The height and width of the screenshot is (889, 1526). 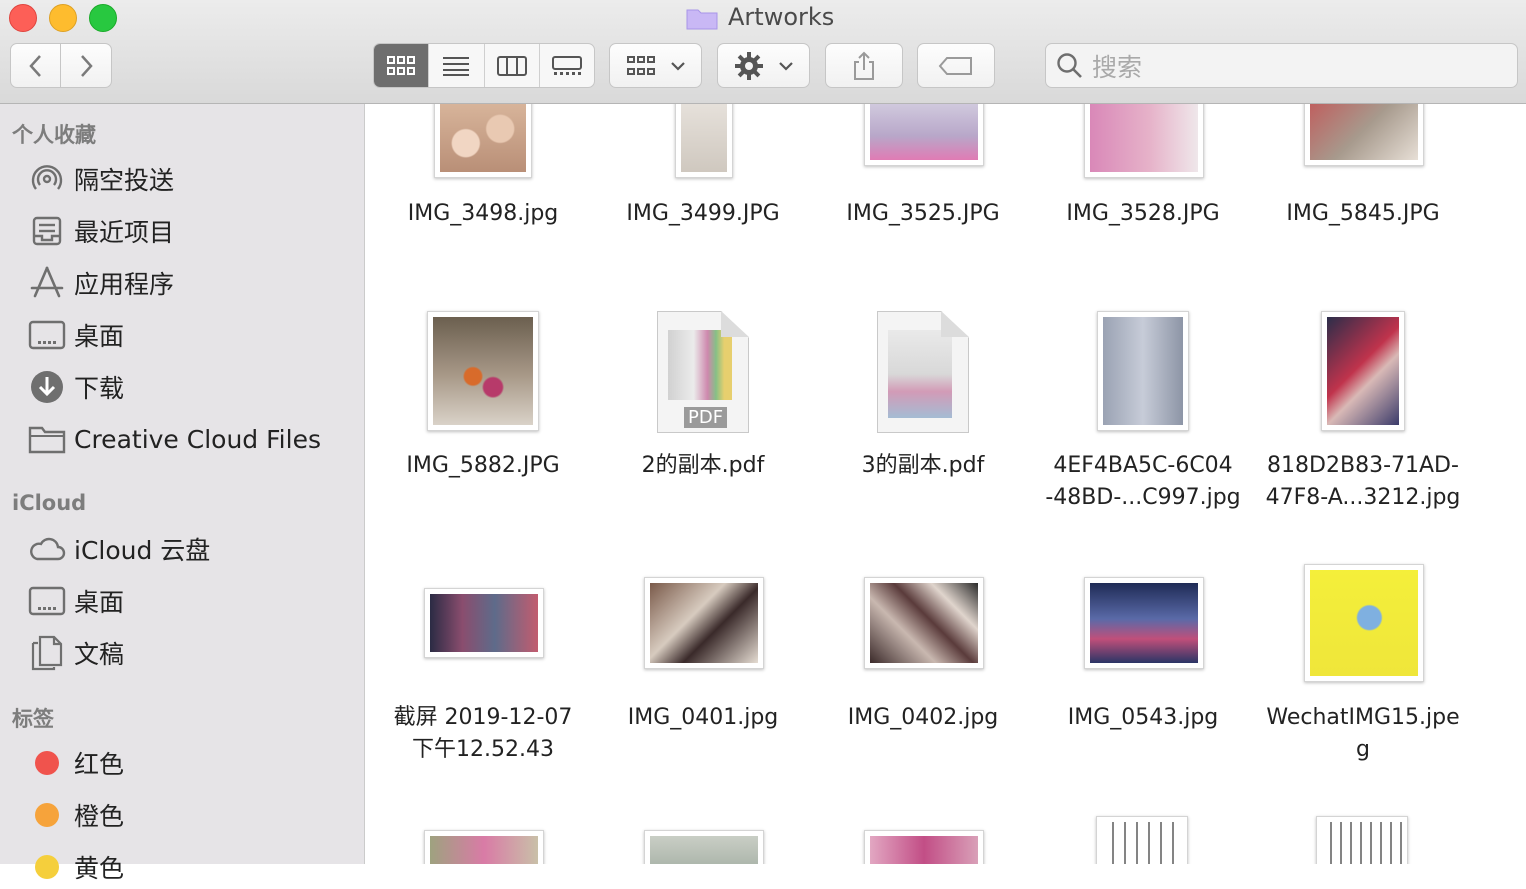 I want to click on file-name: IMG_3528.JPG, so click(x=1143, y=213).